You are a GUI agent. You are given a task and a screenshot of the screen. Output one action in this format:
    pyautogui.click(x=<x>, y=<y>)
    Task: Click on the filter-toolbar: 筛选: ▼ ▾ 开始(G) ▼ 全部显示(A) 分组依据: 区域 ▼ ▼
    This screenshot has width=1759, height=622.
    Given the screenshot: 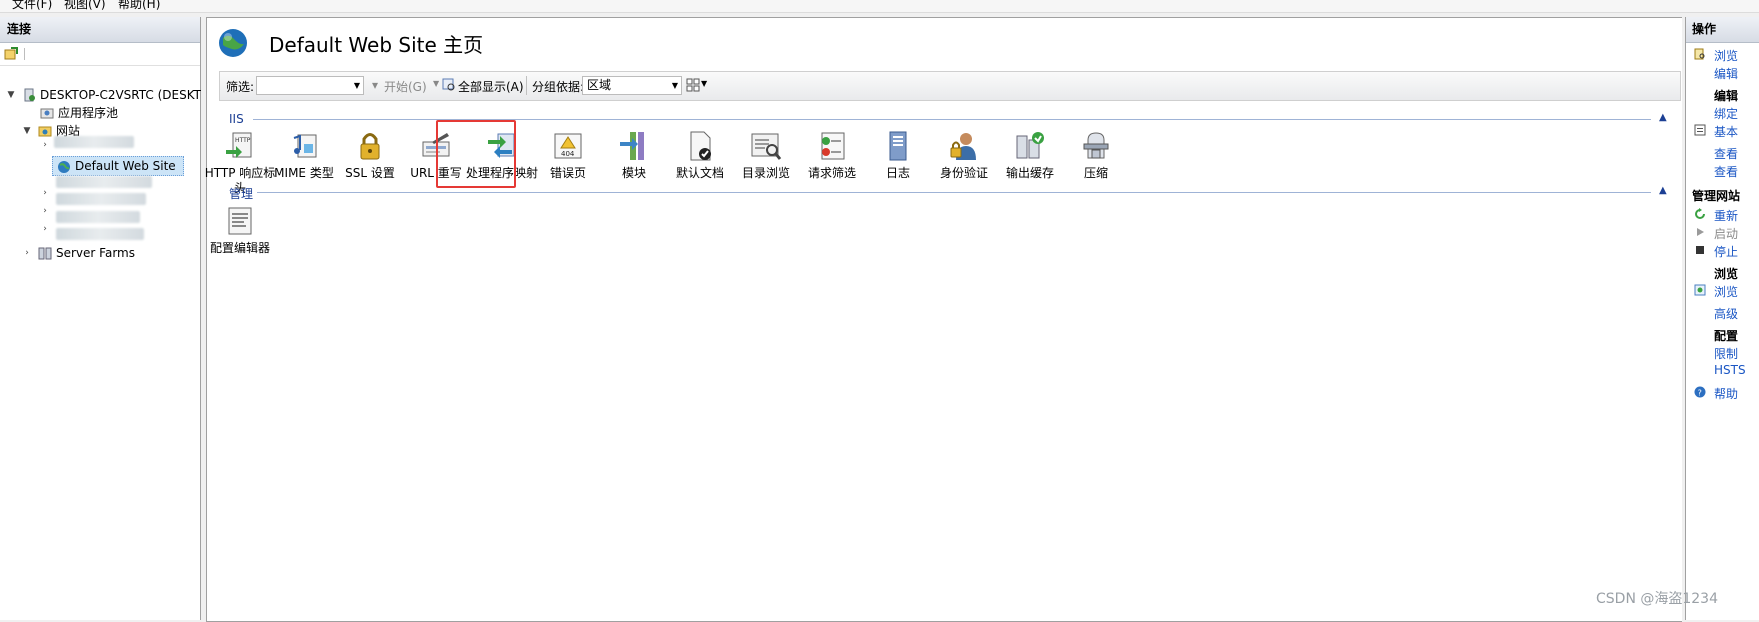 What is the action you would take?
    pyautogui.click(x=950, y=86)
    